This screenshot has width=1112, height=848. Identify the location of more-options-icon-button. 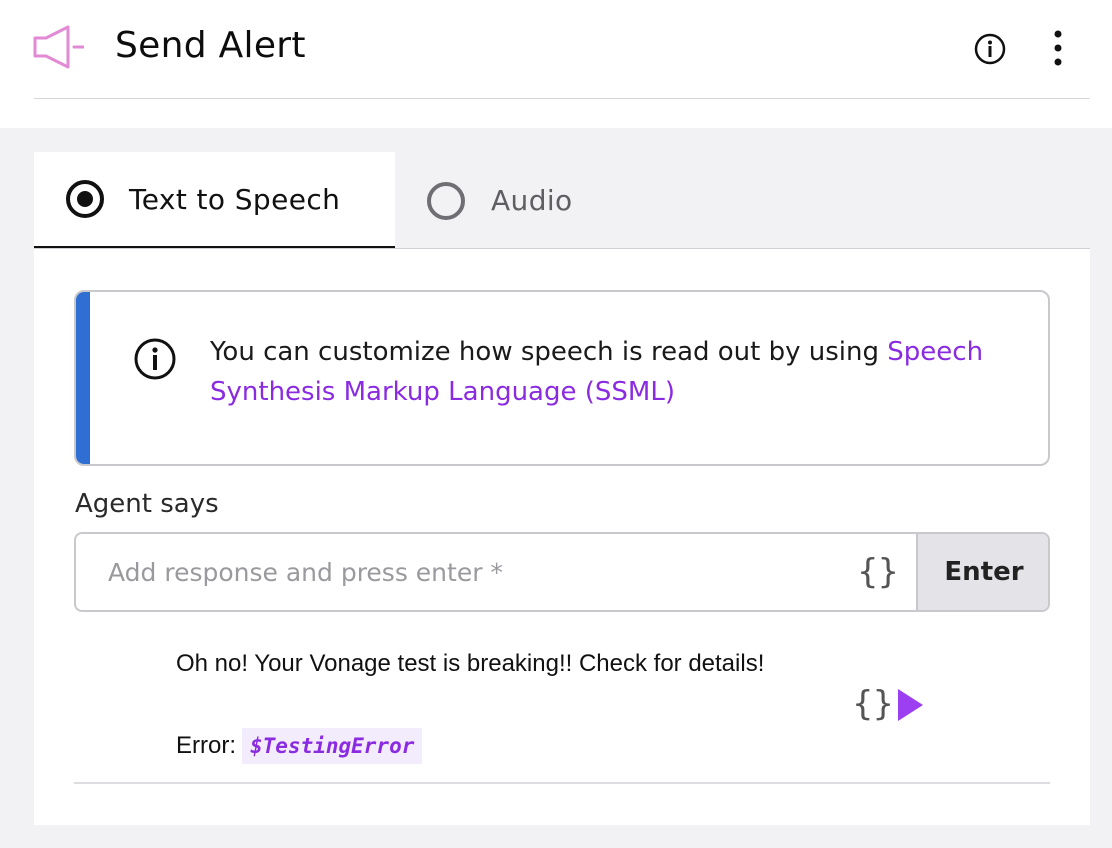
(1058, 48).